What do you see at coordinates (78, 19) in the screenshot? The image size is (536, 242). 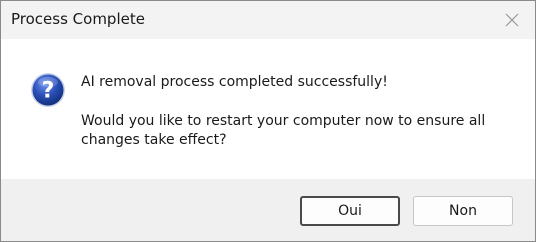 I see `window-title: Process Complete` at bounding box center [78, 19].